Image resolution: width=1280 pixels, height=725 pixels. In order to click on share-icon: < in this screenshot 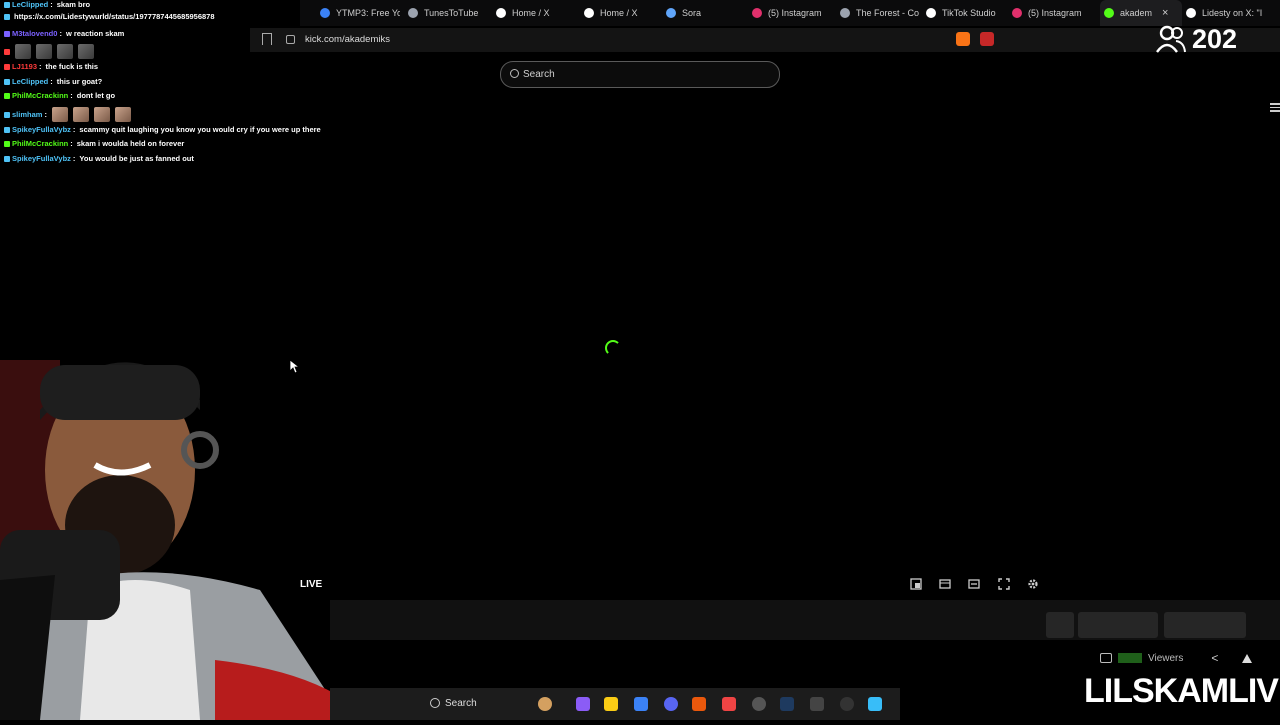, I will do `click(1214, 658)`.